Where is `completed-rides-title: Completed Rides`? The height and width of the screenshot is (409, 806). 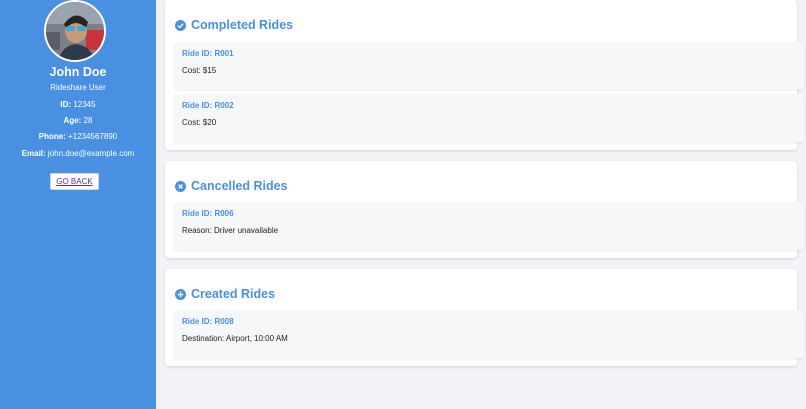
completed-rides-title: Completed Rides is located at coordinates (234, 25).